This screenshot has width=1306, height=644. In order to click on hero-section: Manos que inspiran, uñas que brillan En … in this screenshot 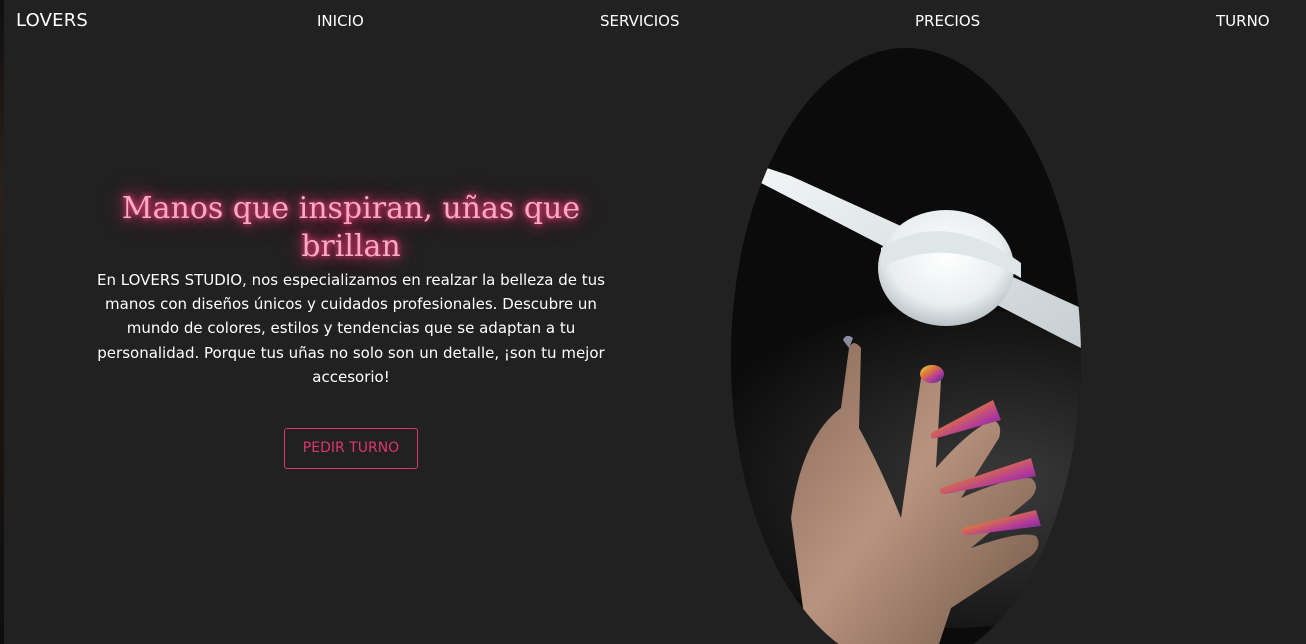, I will do `click(351, 289)`.